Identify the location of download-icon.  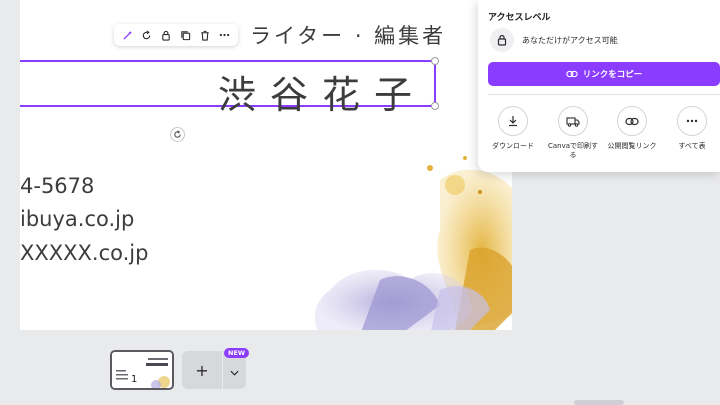
(513, 121).